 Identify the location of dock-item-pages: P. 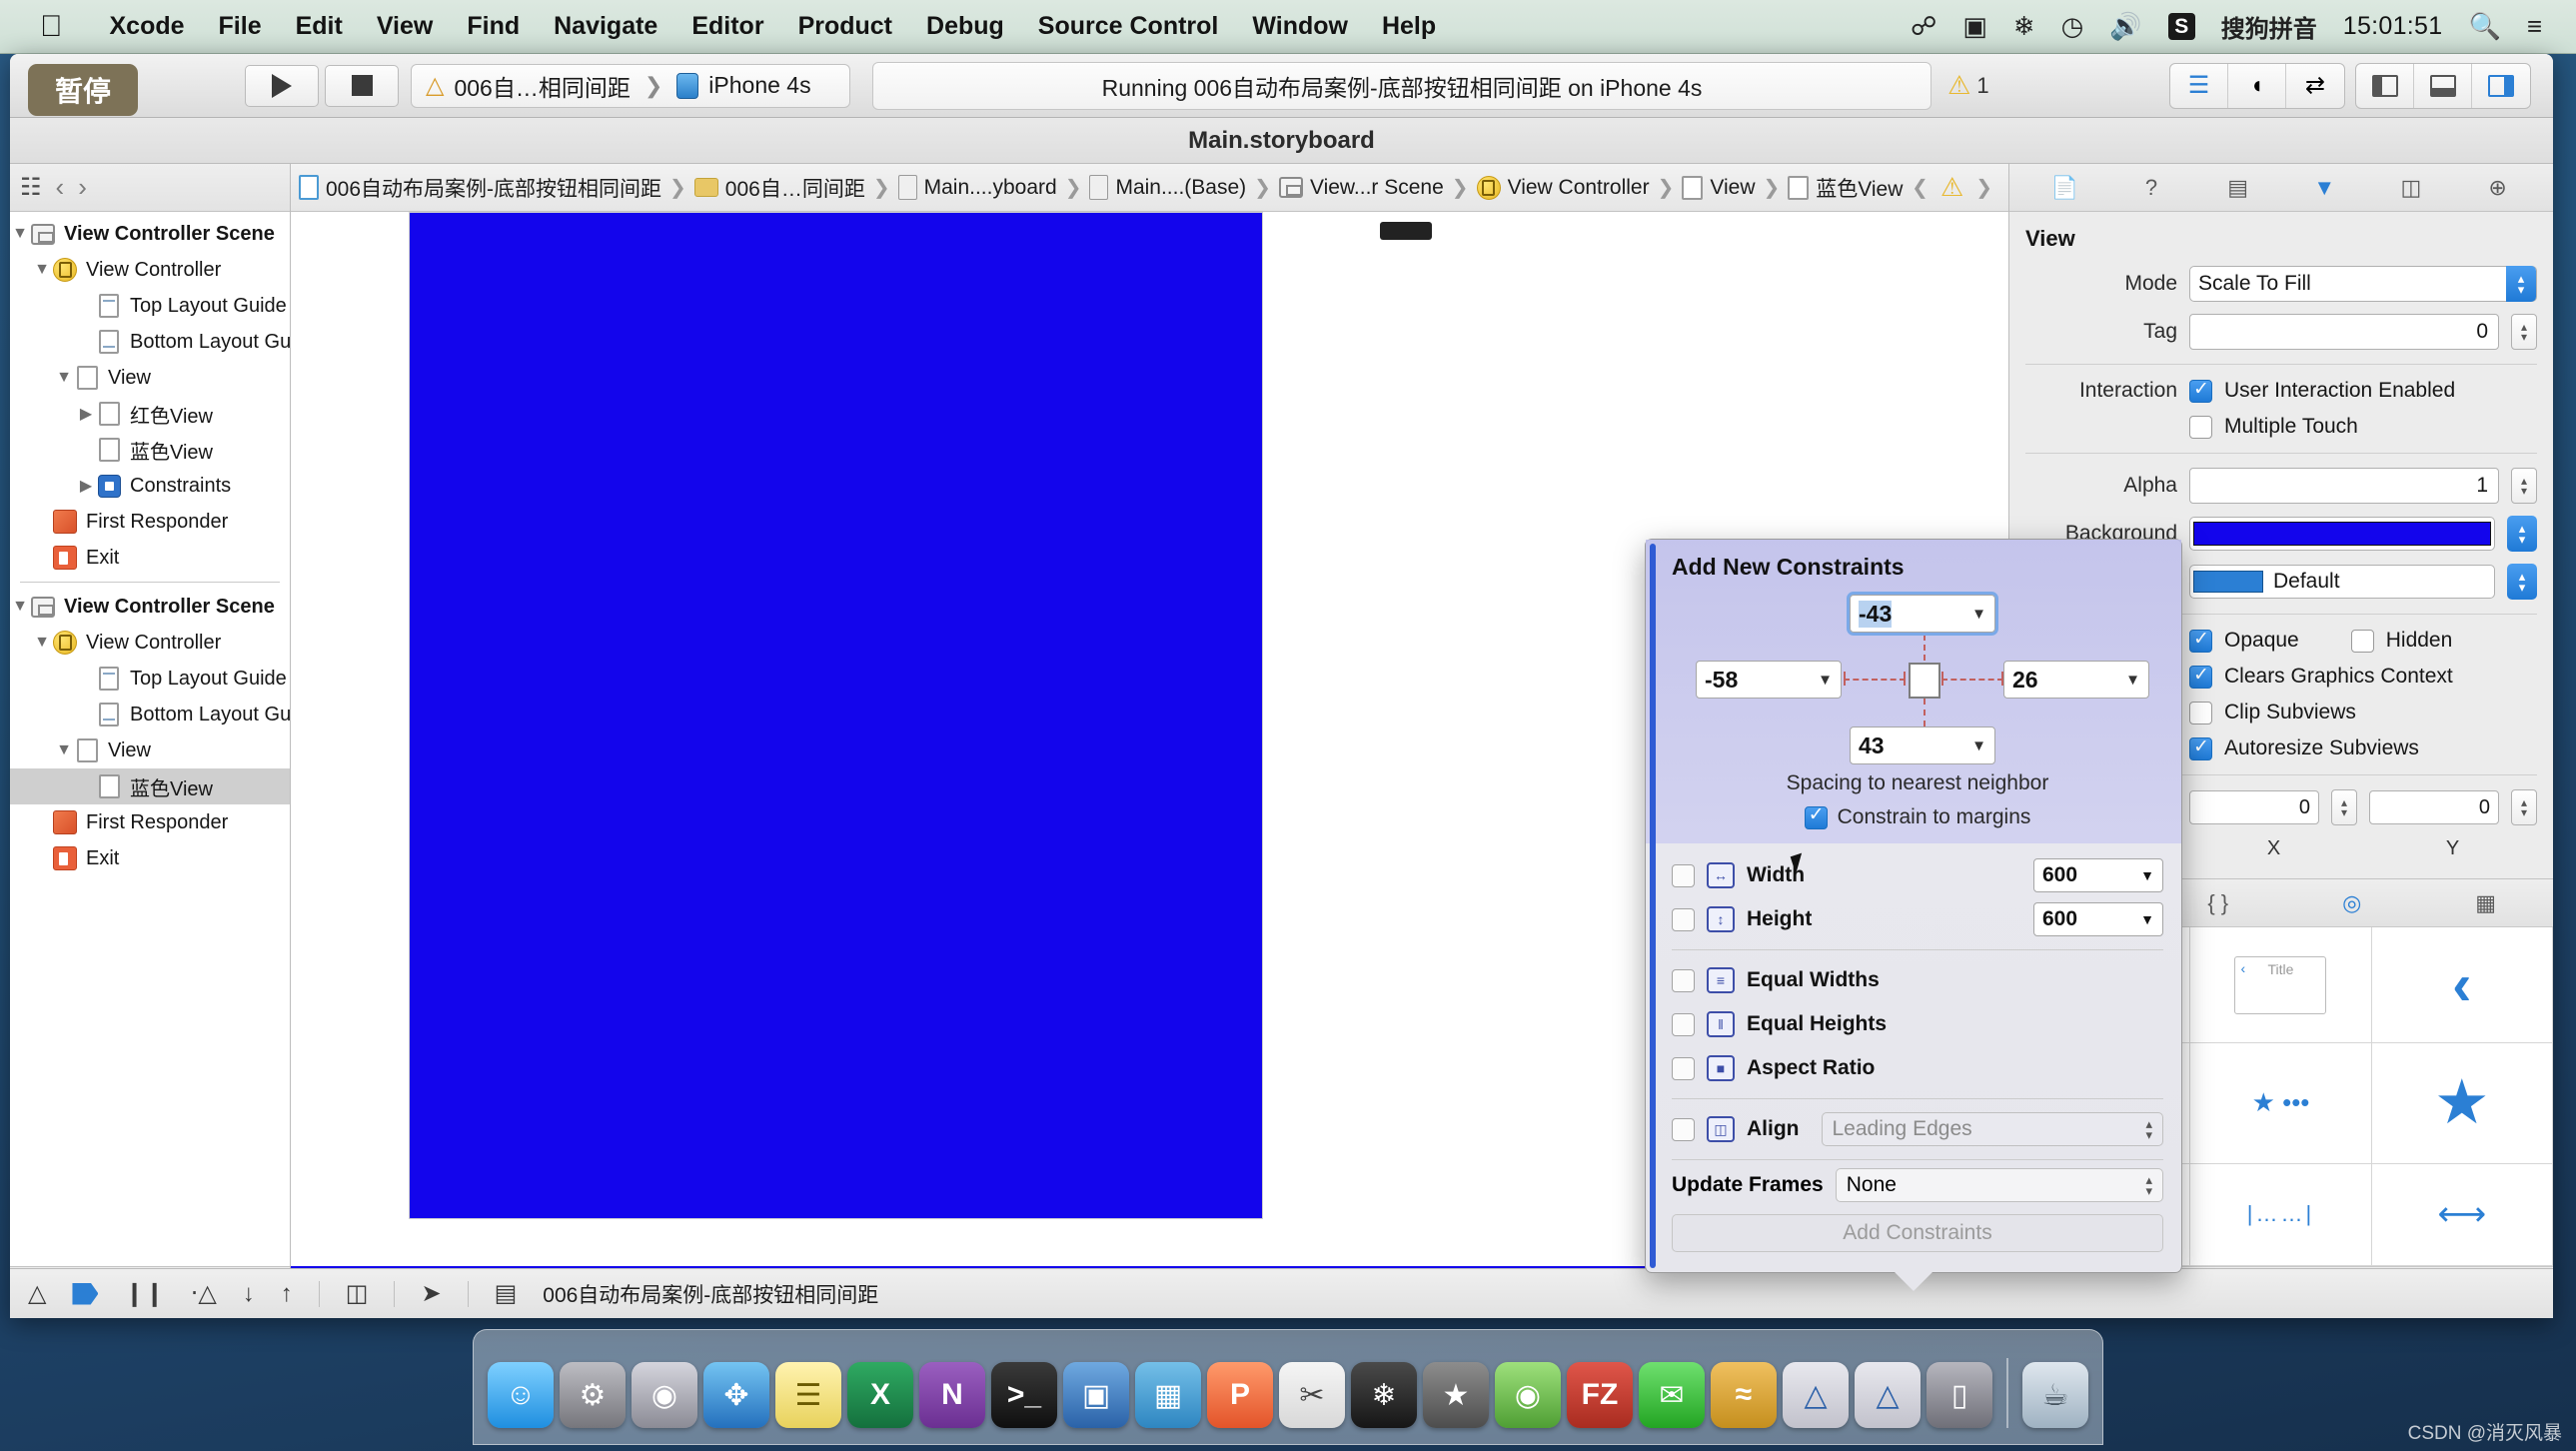
(1240, 1395).